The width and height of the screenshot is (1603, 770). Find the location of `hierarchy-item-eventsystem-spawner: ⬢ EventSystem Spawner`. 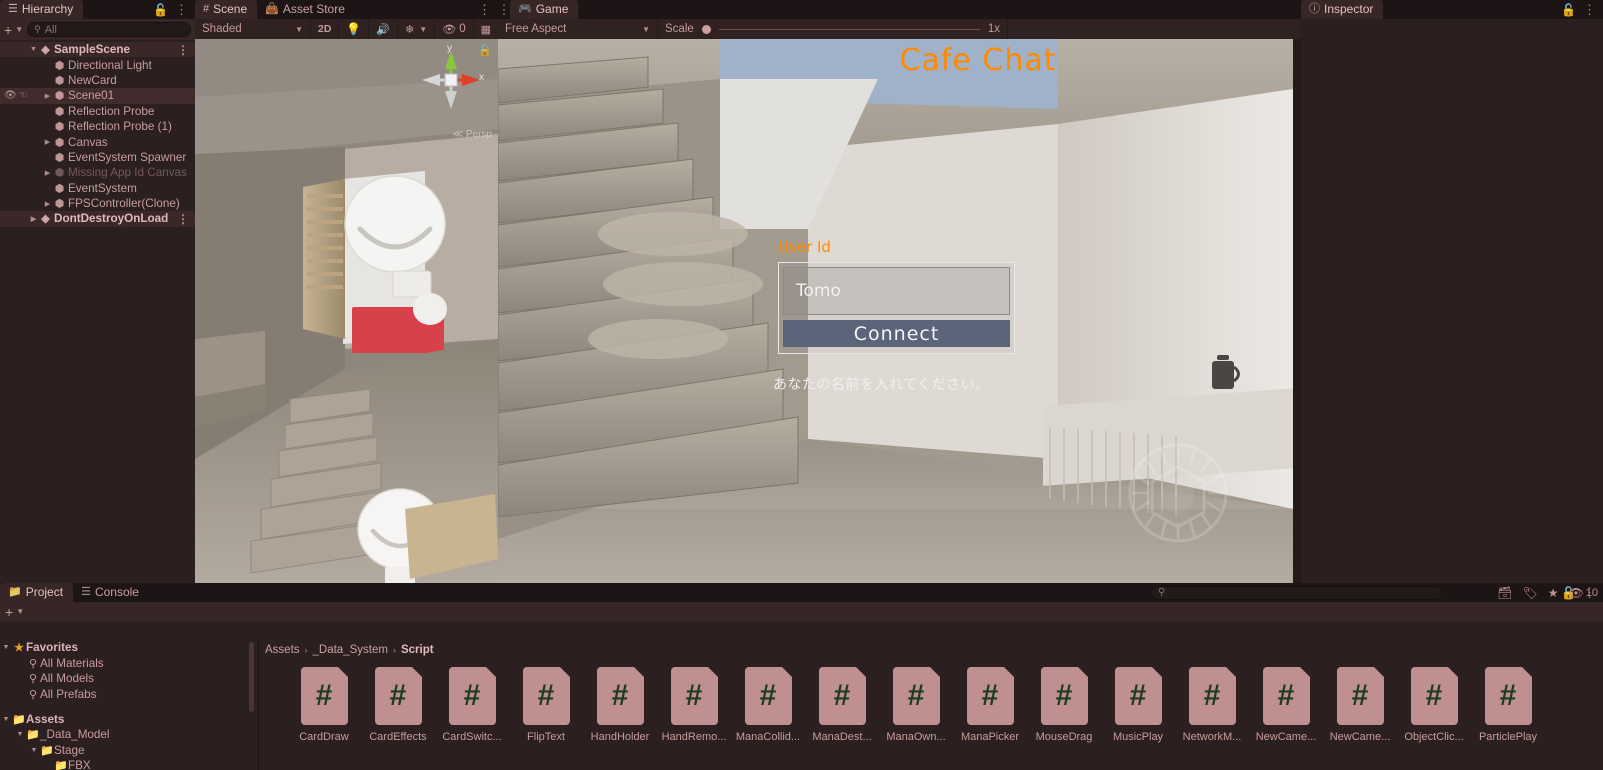

hierarchy-item-eventsystem-spawner: ⬢ EventSystem Spawner is located at coordinates (97, 157).